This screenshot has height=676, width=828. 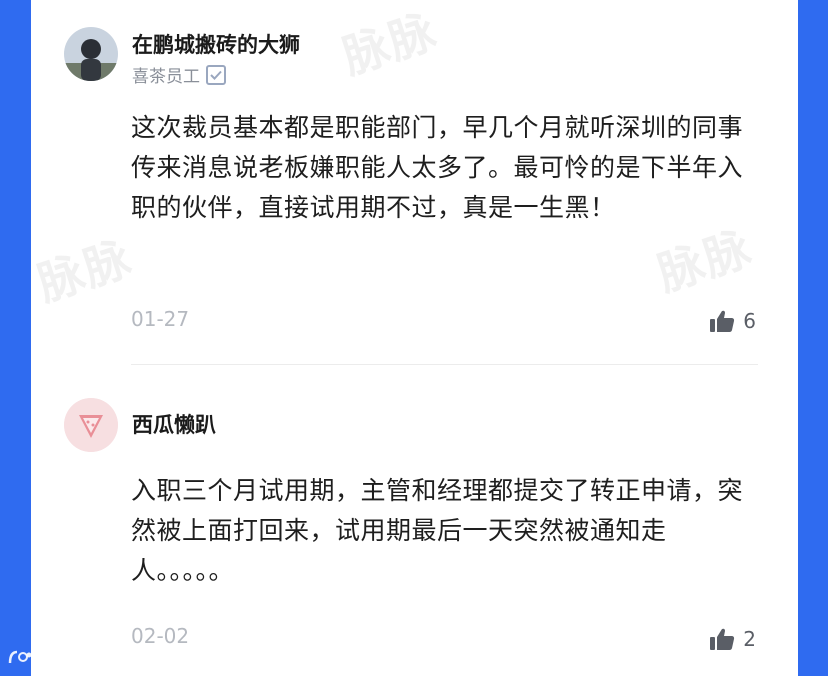 What do you see at coordinates (216, 74) in the screenshot?
I see `verified-icon` at bounding box center [216, 74].